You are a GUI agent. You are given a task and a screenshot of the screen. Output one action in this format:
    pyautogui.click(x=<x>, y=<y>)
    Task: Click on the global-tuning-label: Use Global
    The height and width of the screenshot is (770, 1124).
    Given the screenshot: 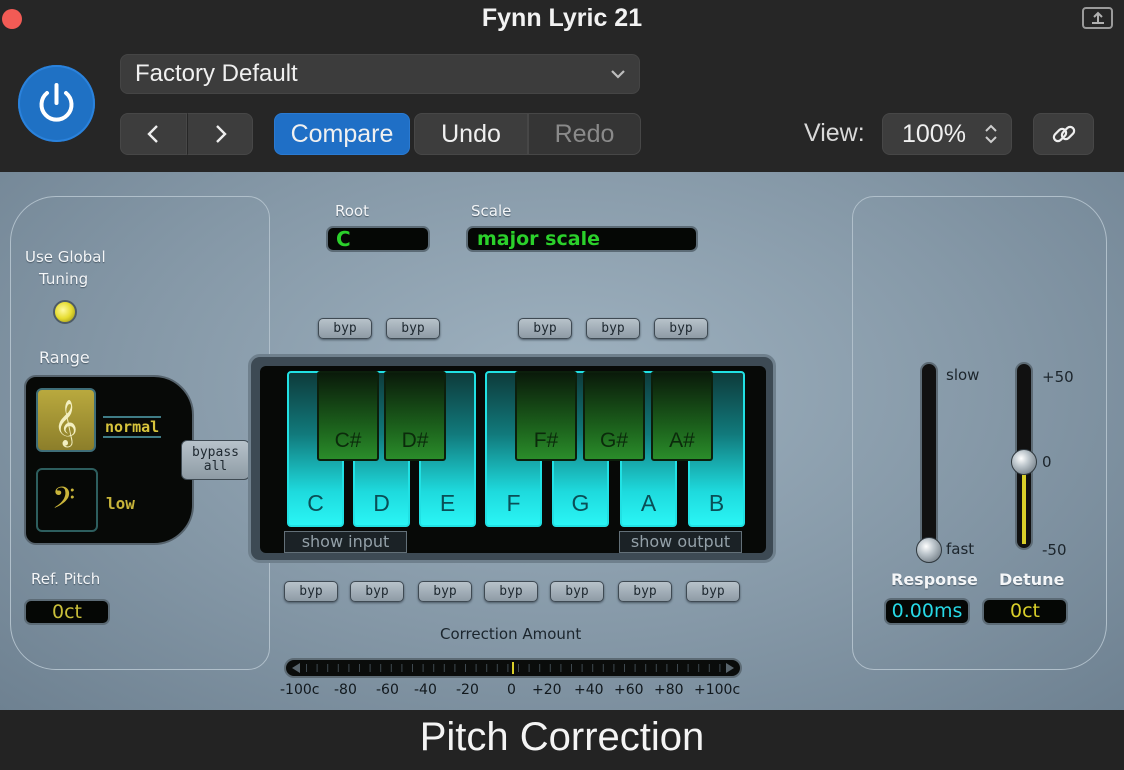 What is the action you would take?
    pyautogui.click(x=65, y=257)
    